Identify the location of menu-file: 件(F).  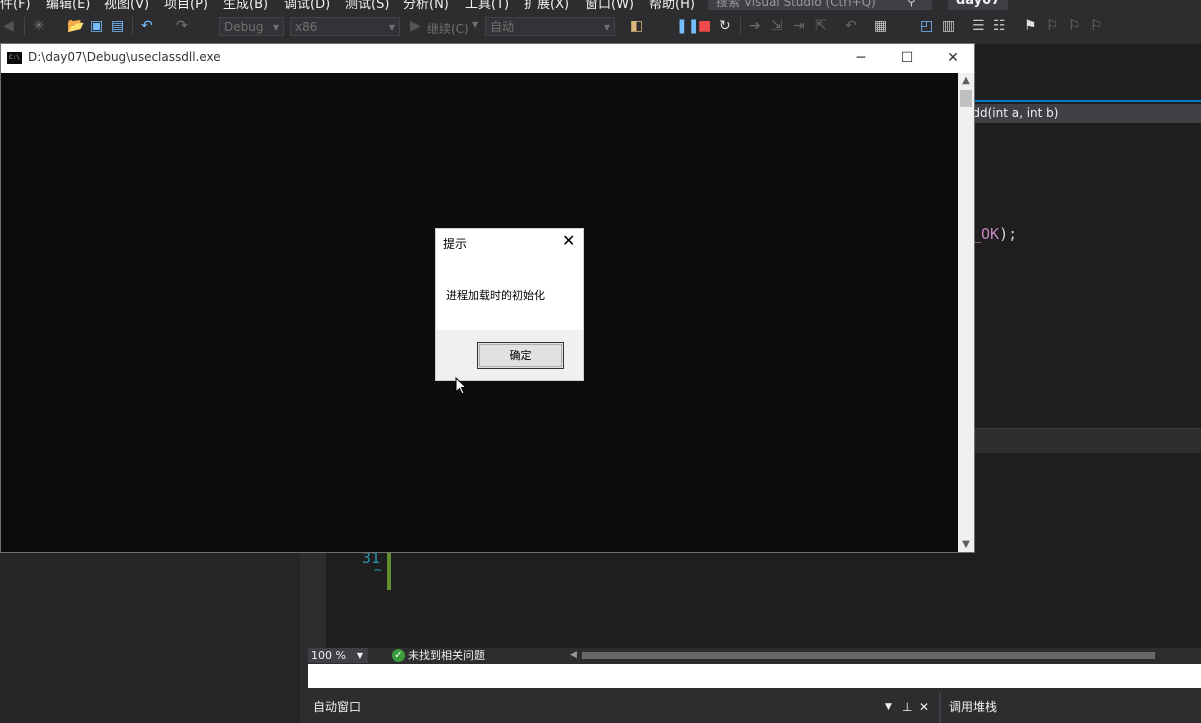
(15, 5).